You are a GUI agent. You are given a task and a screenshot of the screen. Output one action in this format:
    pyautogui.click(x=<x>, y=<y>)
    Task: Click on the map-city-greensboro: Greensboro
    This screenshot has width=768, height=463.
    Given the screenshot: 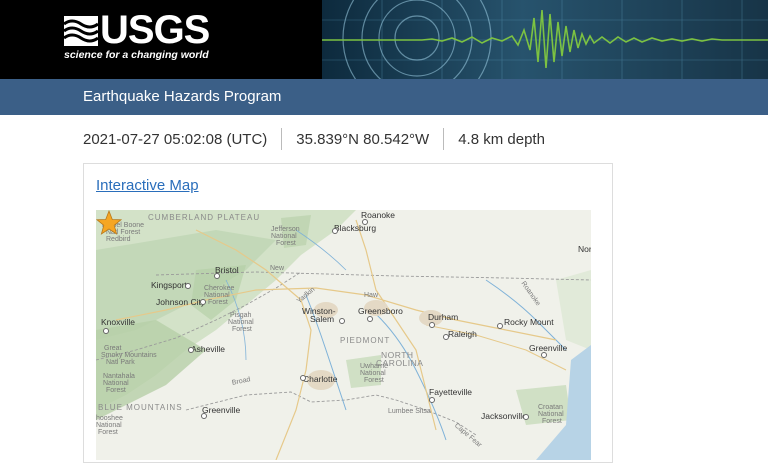 What is the action you would take?
    pyautogui.click(x=380, y=311)
    